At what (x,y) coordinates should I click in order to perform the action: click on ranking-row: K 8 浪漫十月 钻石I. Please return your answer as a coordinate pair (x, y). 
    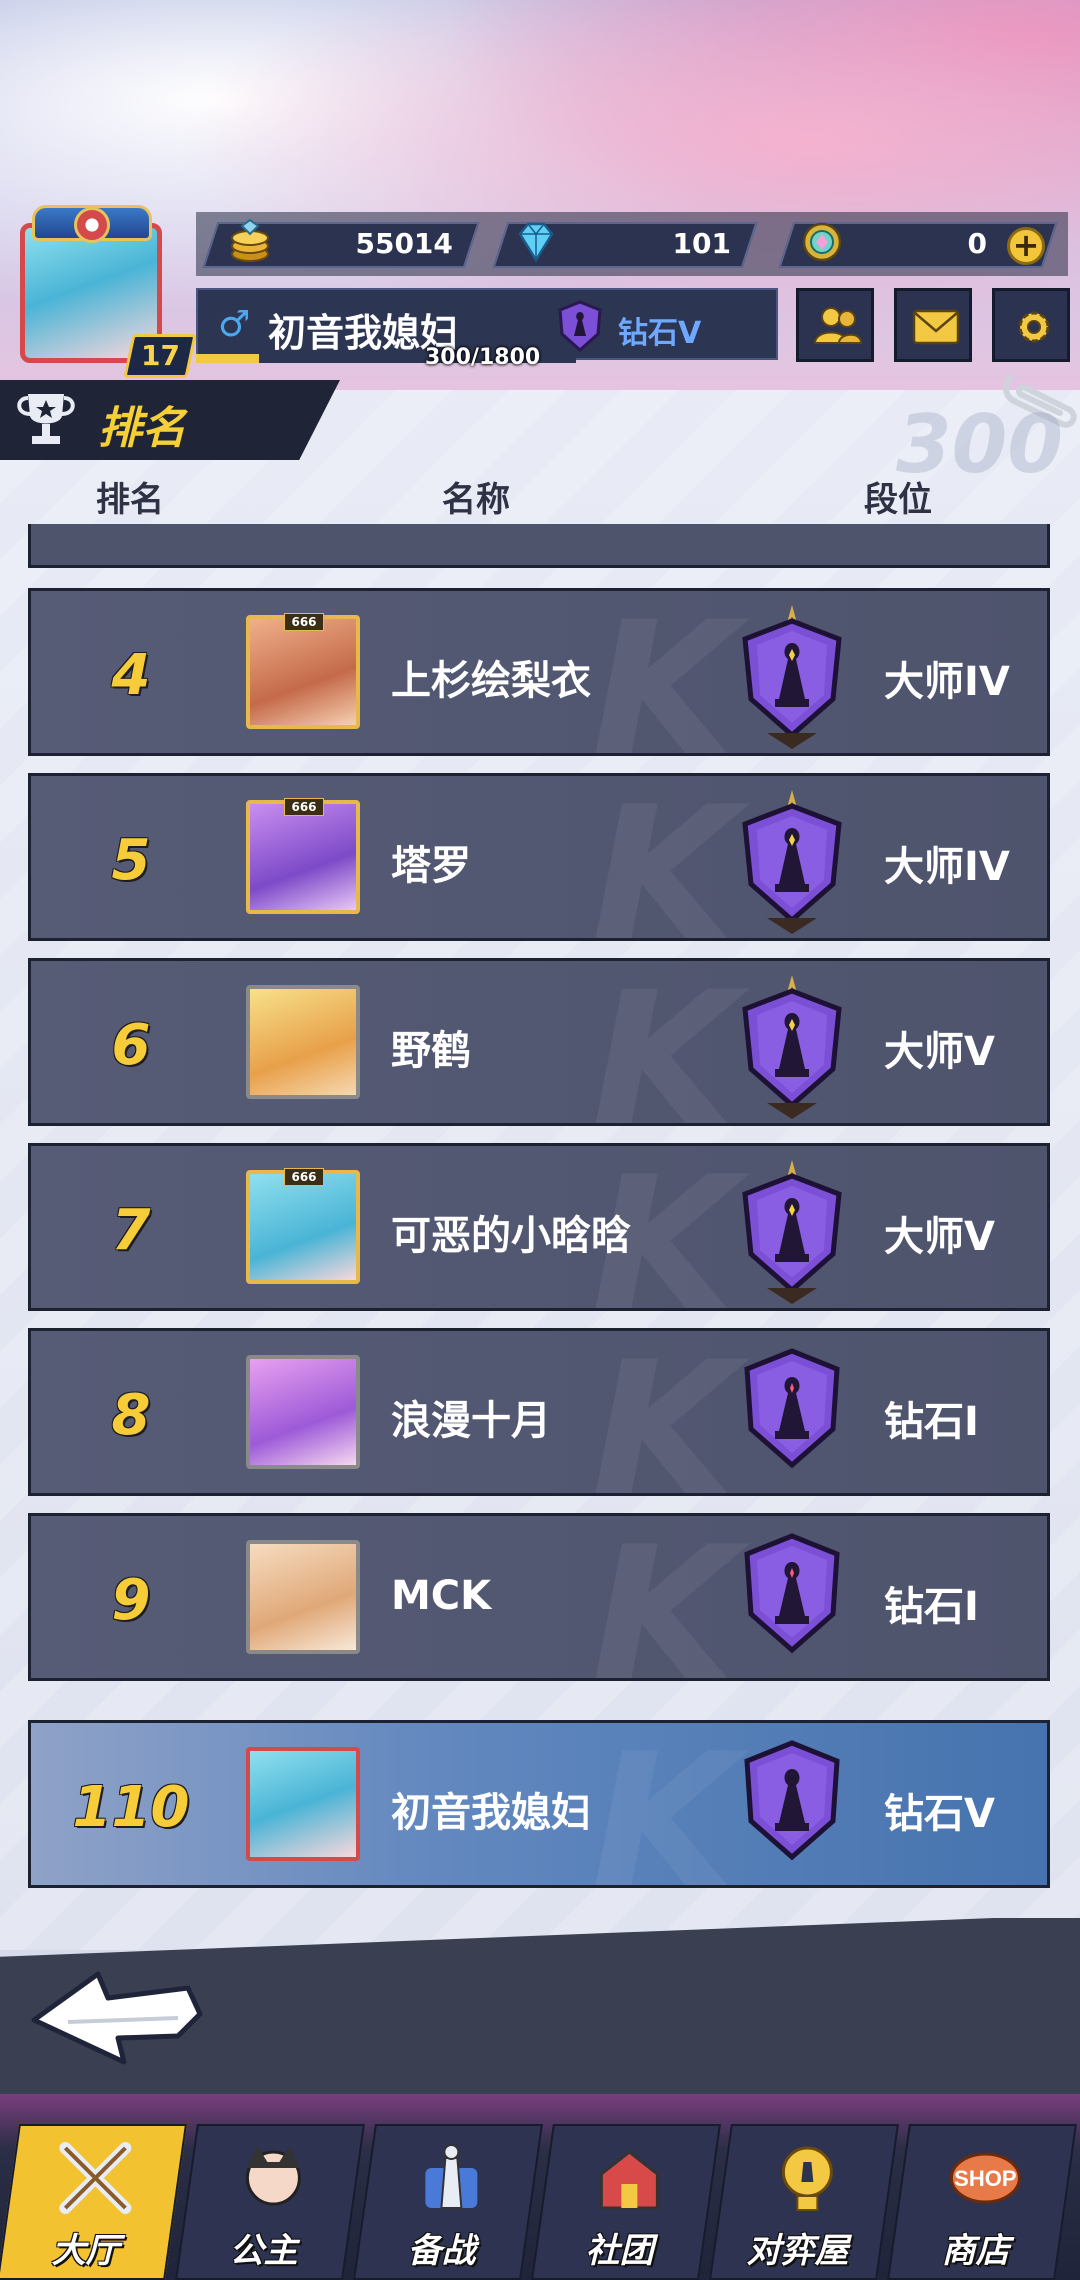
    Looking at the image, I should click on (539, 1412).